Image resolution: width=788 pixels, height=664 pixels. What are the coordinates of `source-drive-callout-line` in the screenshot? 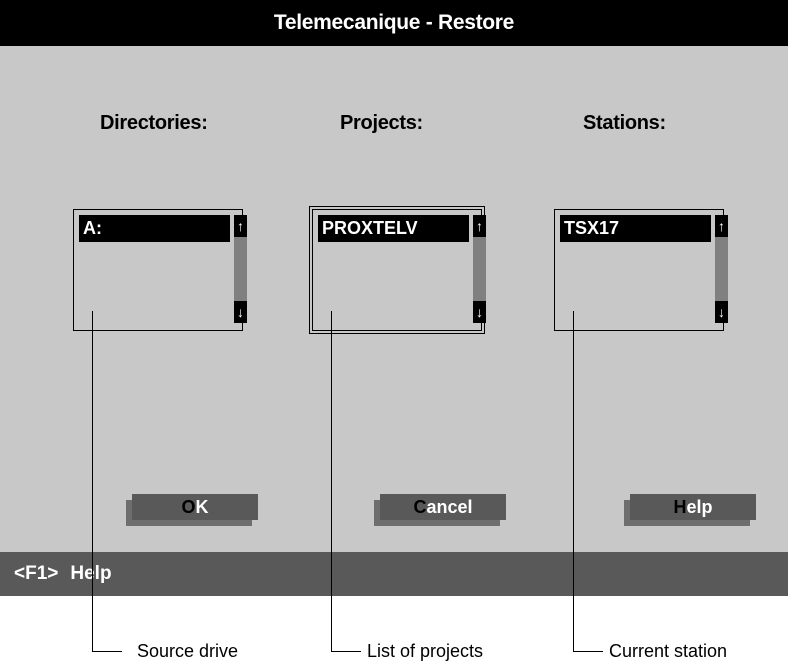 It's located at (92, 481).